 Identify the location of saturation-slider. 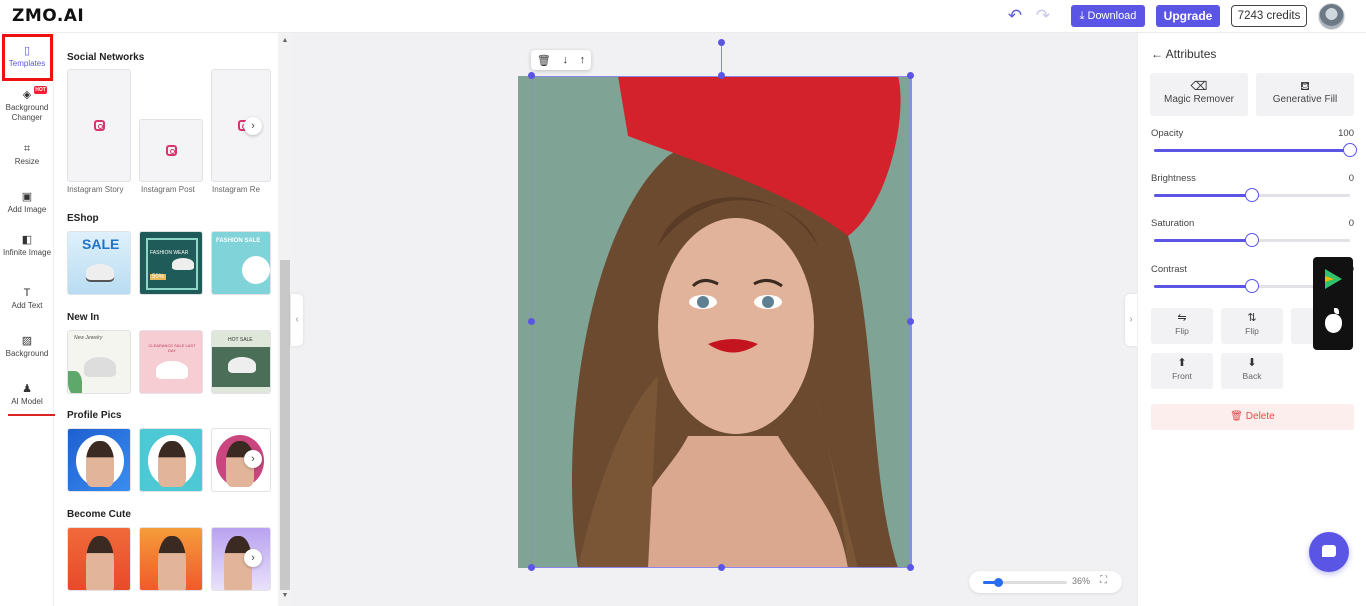
(1252, 240).